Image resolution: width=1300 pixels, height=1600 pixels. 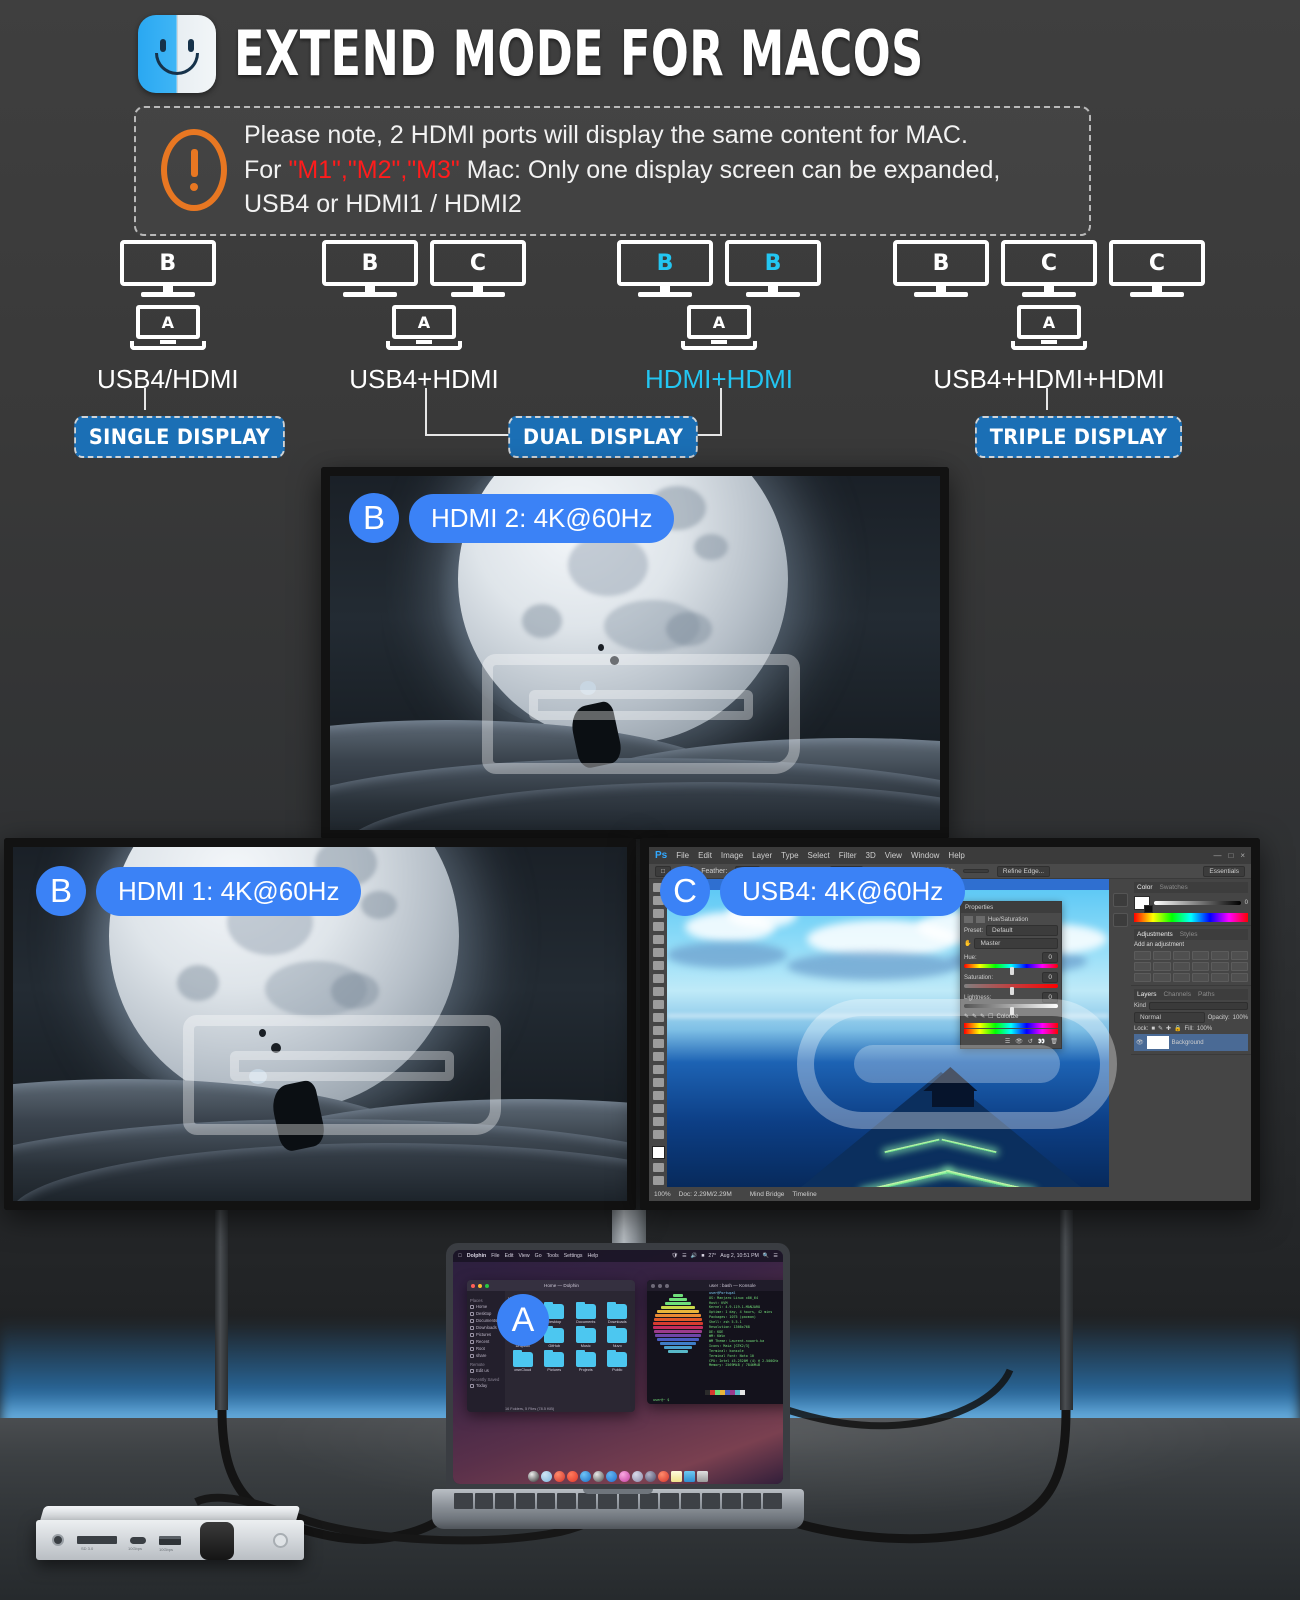 I want to click on lock-image-icon: ✎, so click(x=1160, y=1028).